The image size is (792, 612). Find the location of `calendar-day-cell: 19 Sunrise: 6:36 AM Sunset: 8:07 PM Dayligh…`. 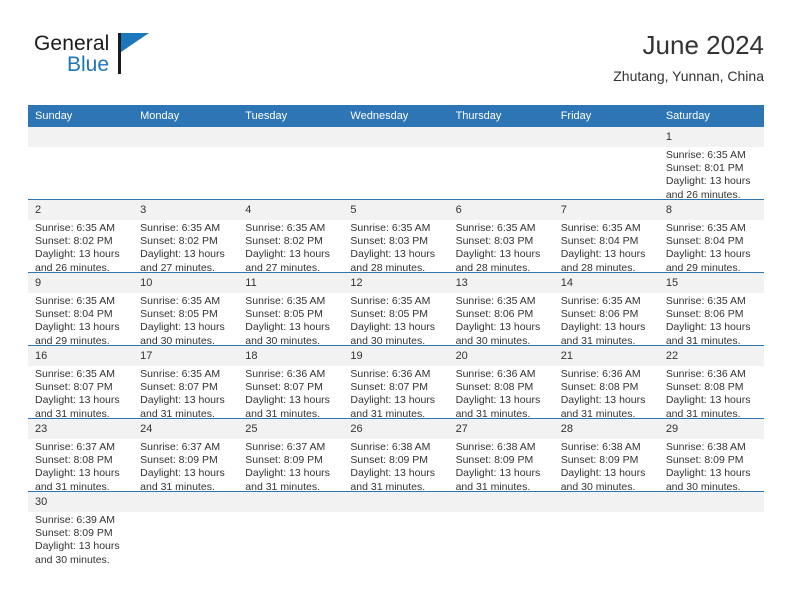

calendar-day-cell: 19 Sunrise: 6:36 AM Sunset: 8:07 PM Dayligh… is located at coordinates (396, 382).